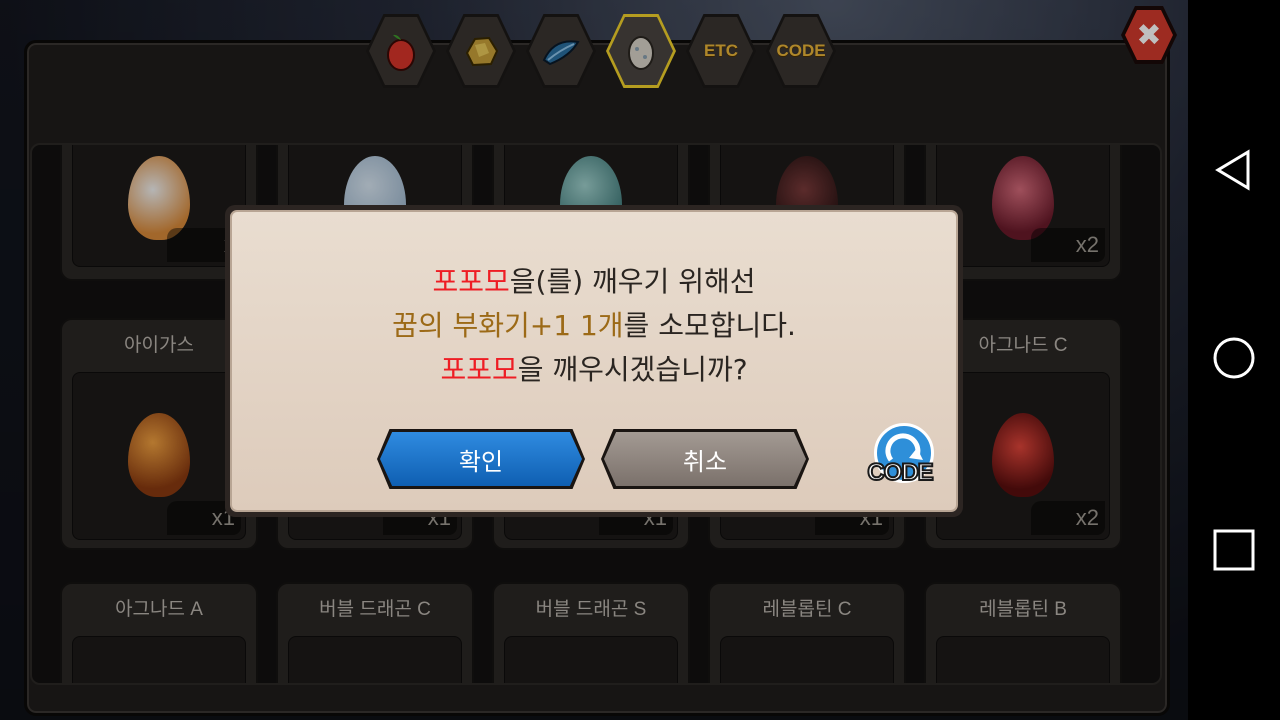 The width and height of the screenshot is (1280, 720). I want to click on recents-button, so click(1234, 550).